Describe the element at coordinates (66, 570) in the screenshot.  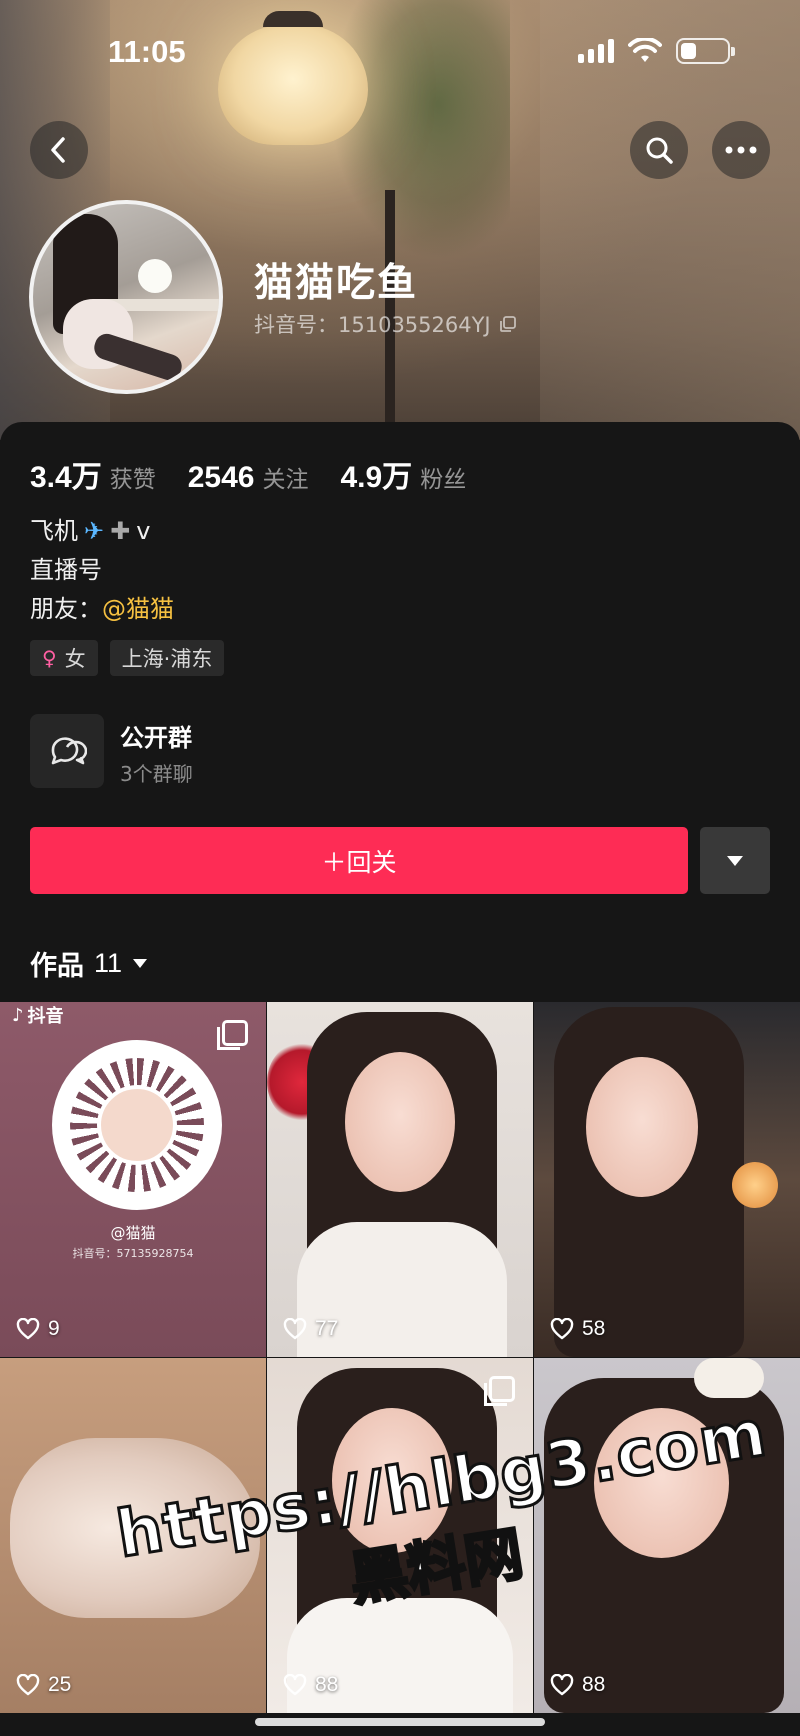
I see `bio-line: 直播号` at that location.